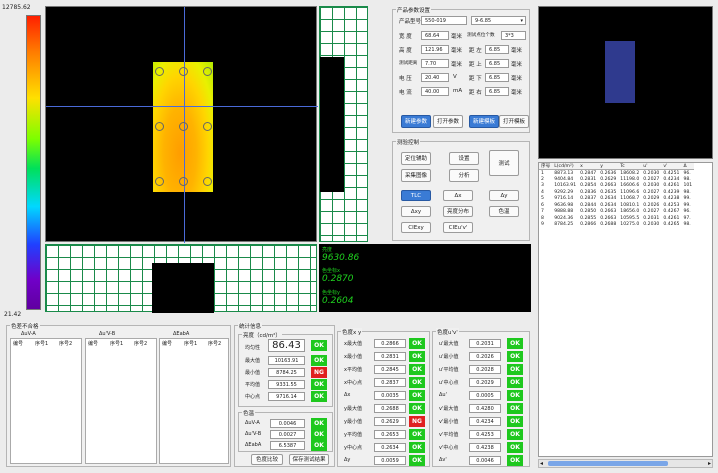  What do you see at coordinates (410, 22) in the screenshot?
I see `model-label: 产品型号` at bounding box center [410, 22].